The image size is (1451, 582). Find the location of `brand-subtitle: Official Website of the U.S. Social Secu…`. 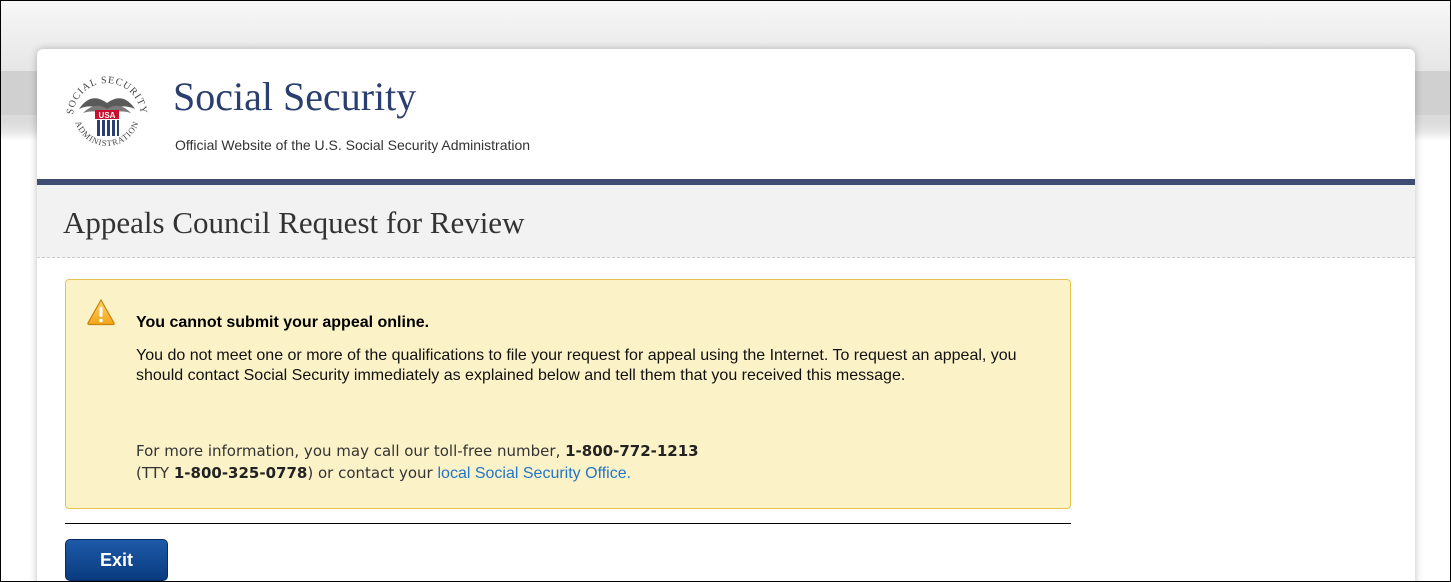

brand-subtitle: Official Website of the U.S. Social Secu… is located at coordinates (353, 145).